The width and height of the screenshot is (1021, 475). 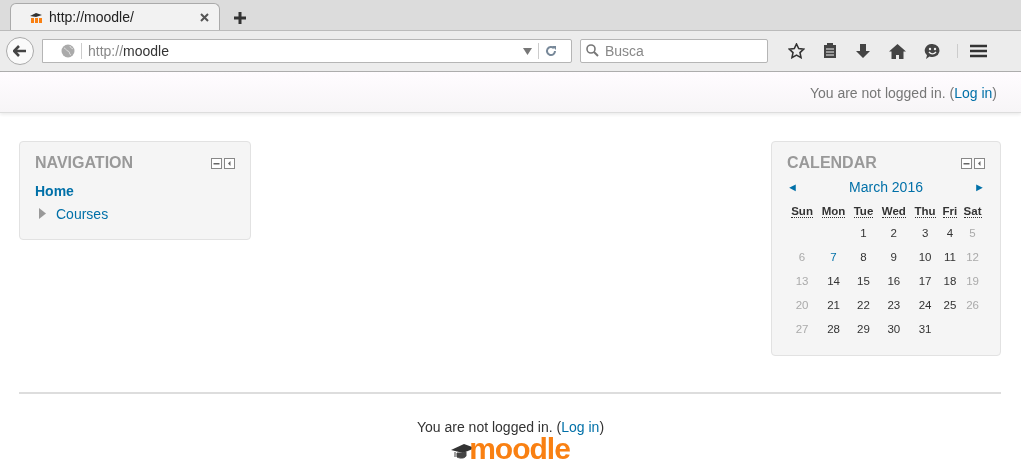 What do you see at coordinates (674, 51) in the screenshot?
I see `search-field: Busca` at bounding box center [674, 51].